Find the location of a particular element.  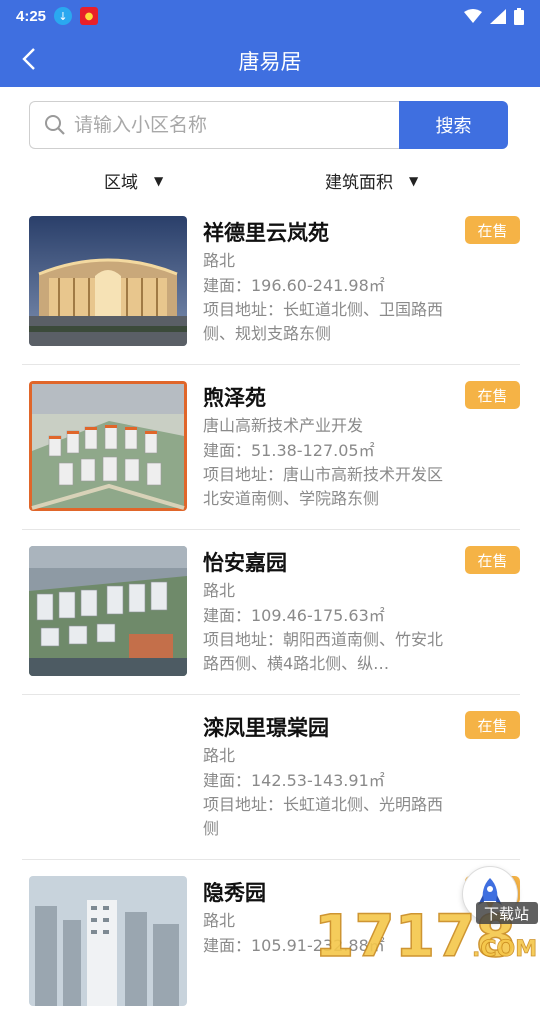

listing-name: 滦凤里璟棠园 is located at coordinates (266, 728).